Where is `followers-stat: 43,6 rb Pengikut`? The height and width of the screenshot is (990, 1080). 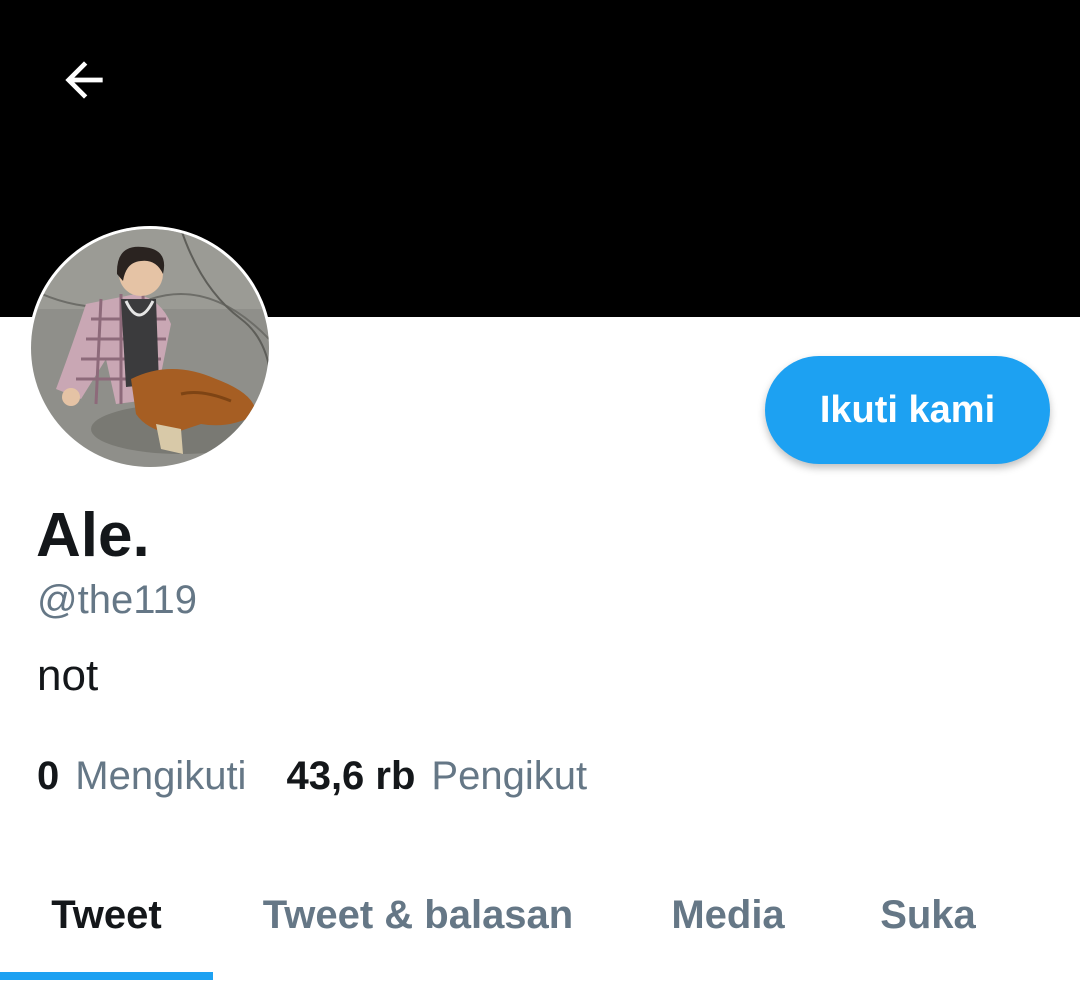 followers-stat: 43,6 rb Pengikut is located at coordinates (436, 776).